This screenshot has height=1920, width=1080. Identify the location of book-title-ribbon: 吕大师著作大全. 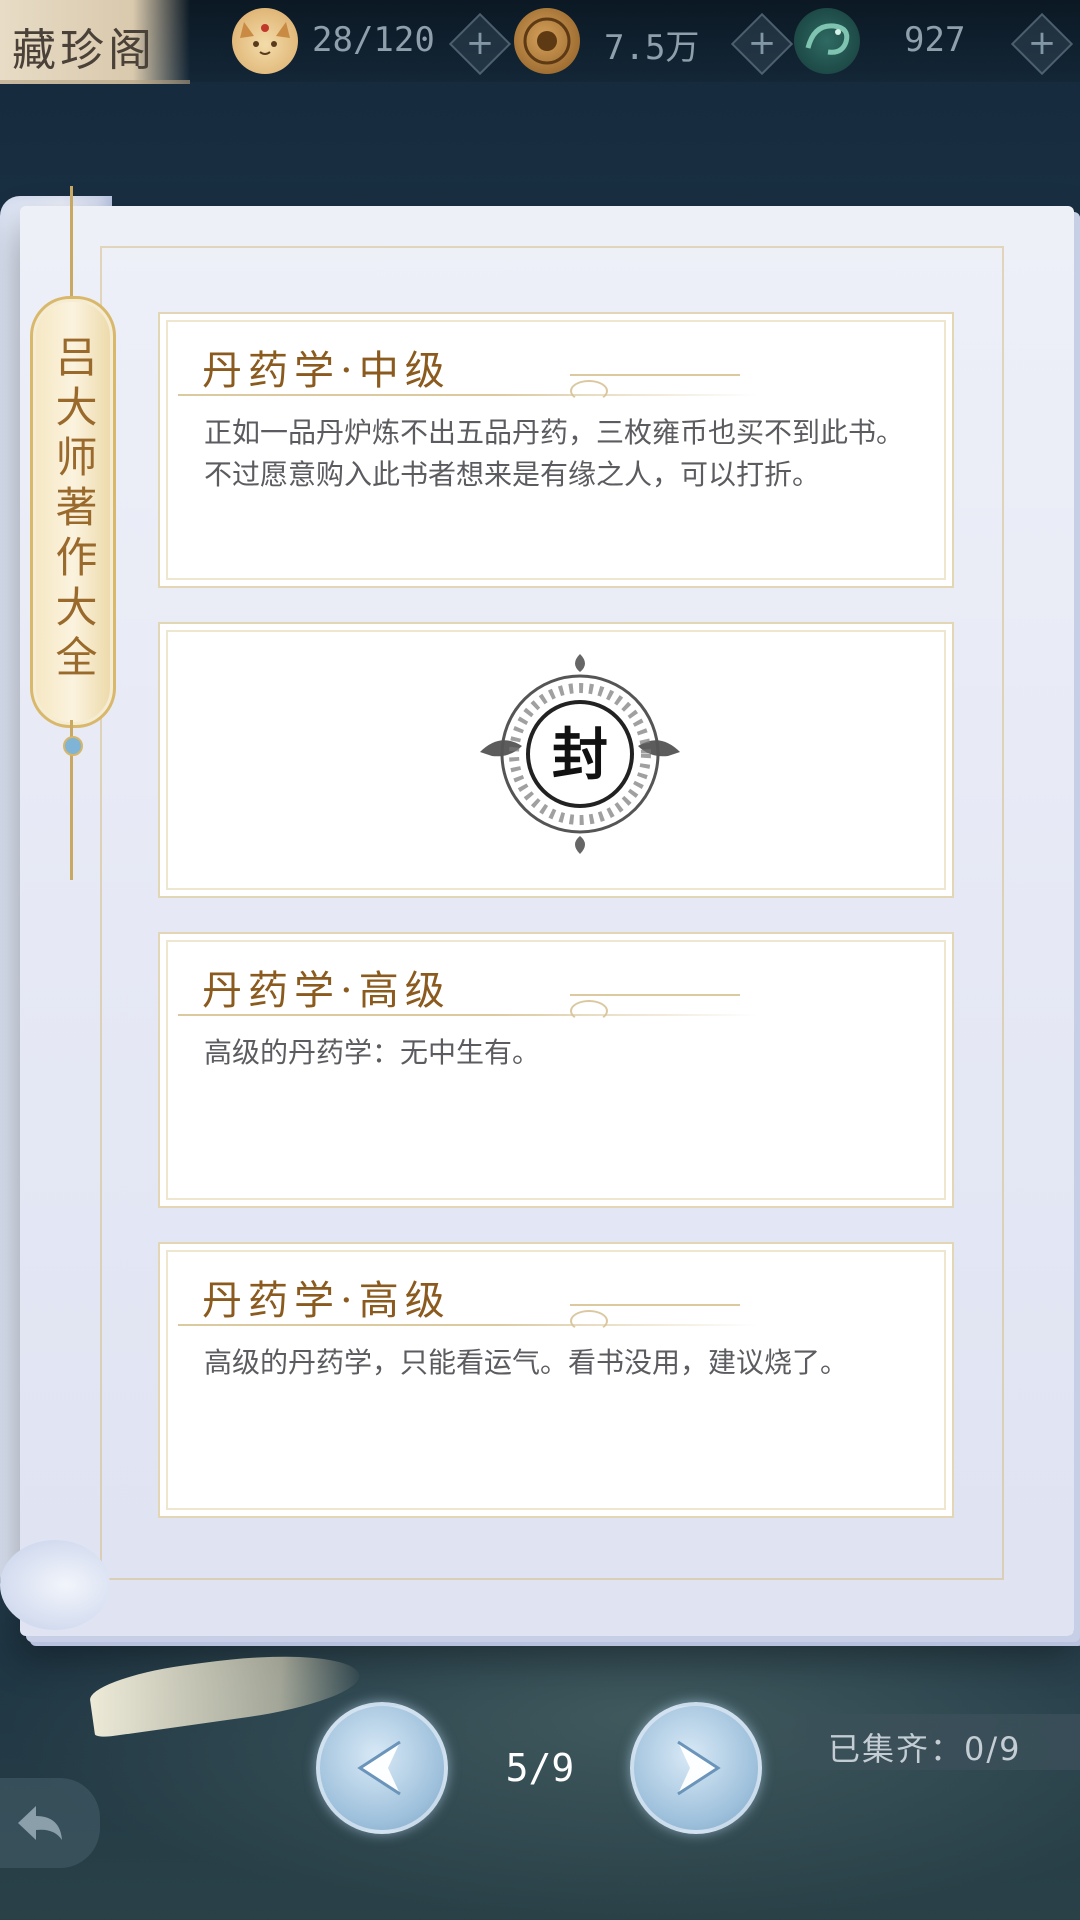
(73, 512).